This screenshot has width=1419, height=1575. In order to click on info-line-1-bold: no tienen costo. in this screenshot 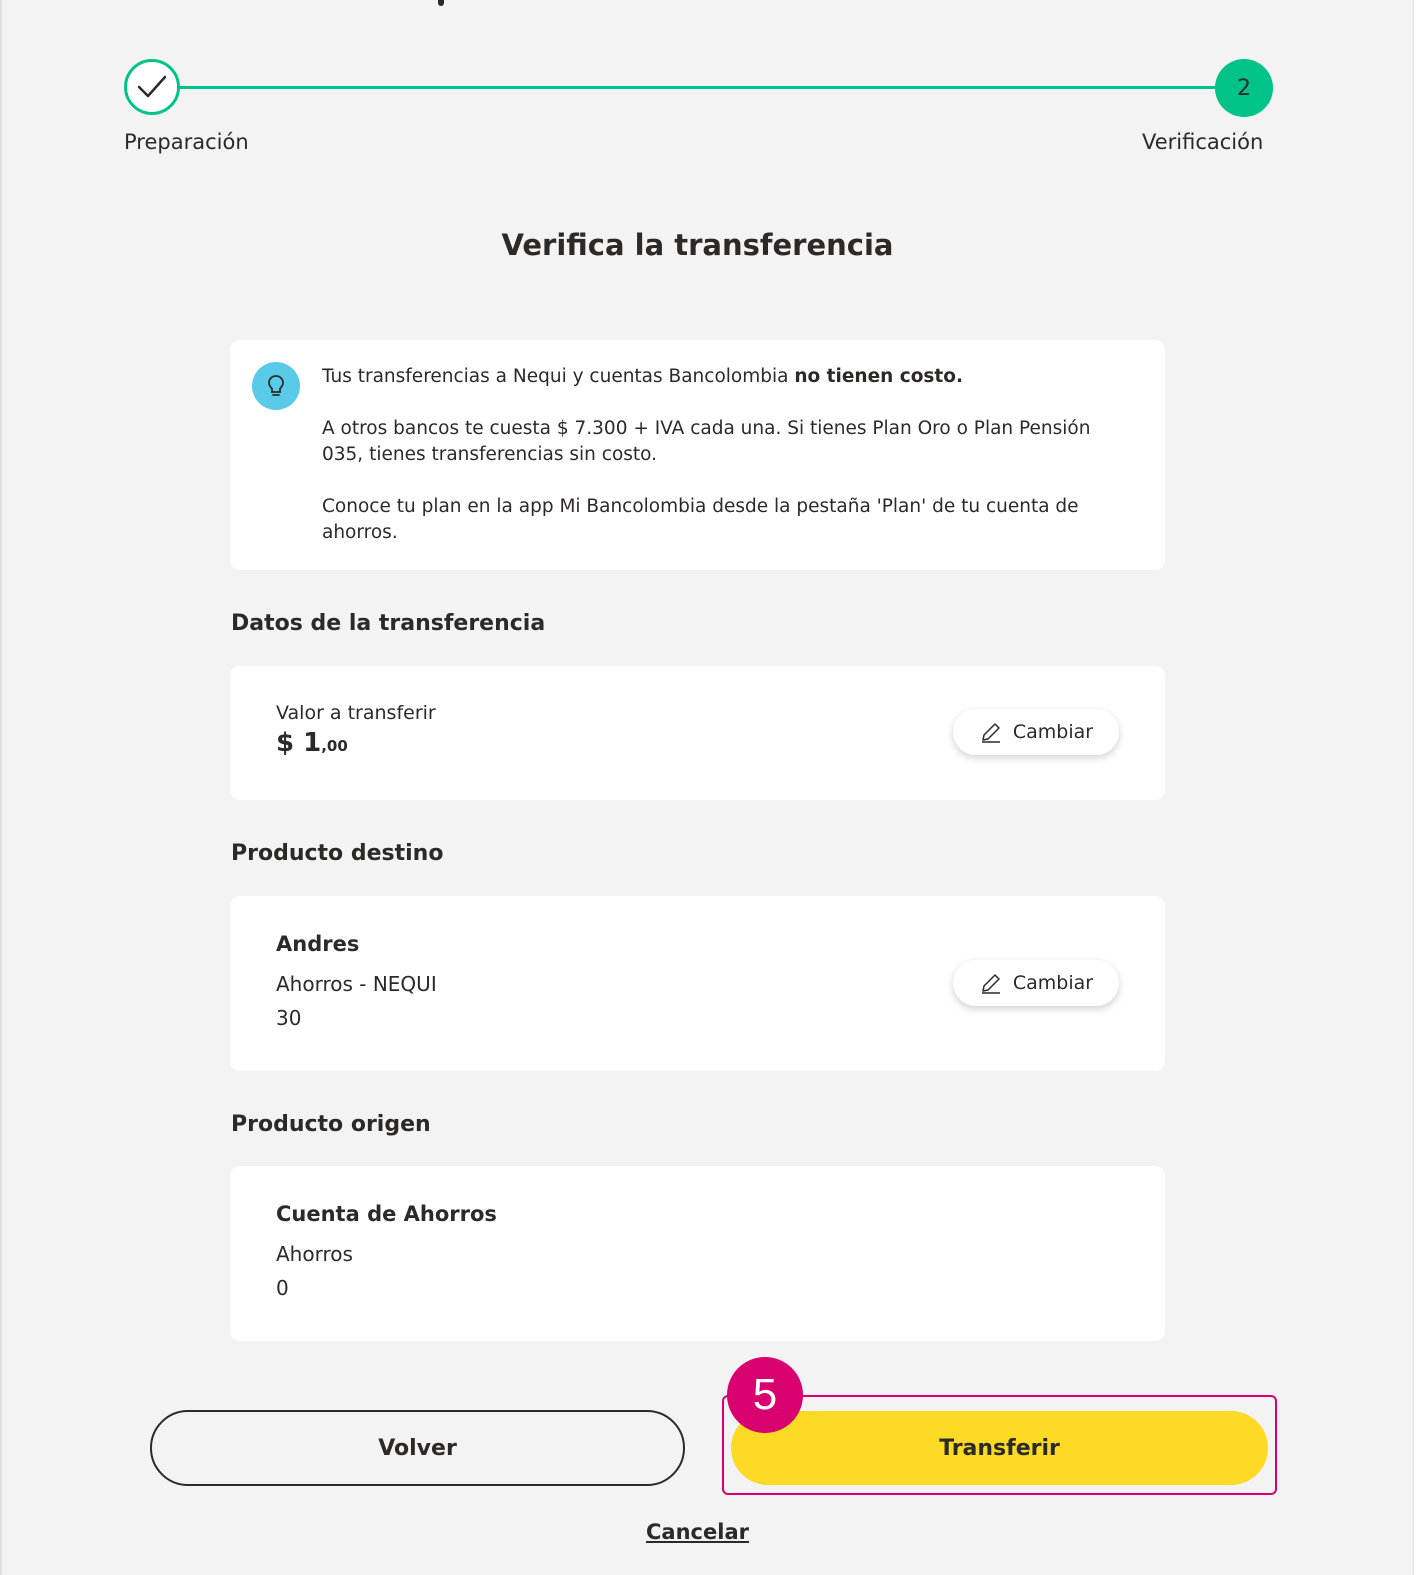, I will do `click(879, 376)`.